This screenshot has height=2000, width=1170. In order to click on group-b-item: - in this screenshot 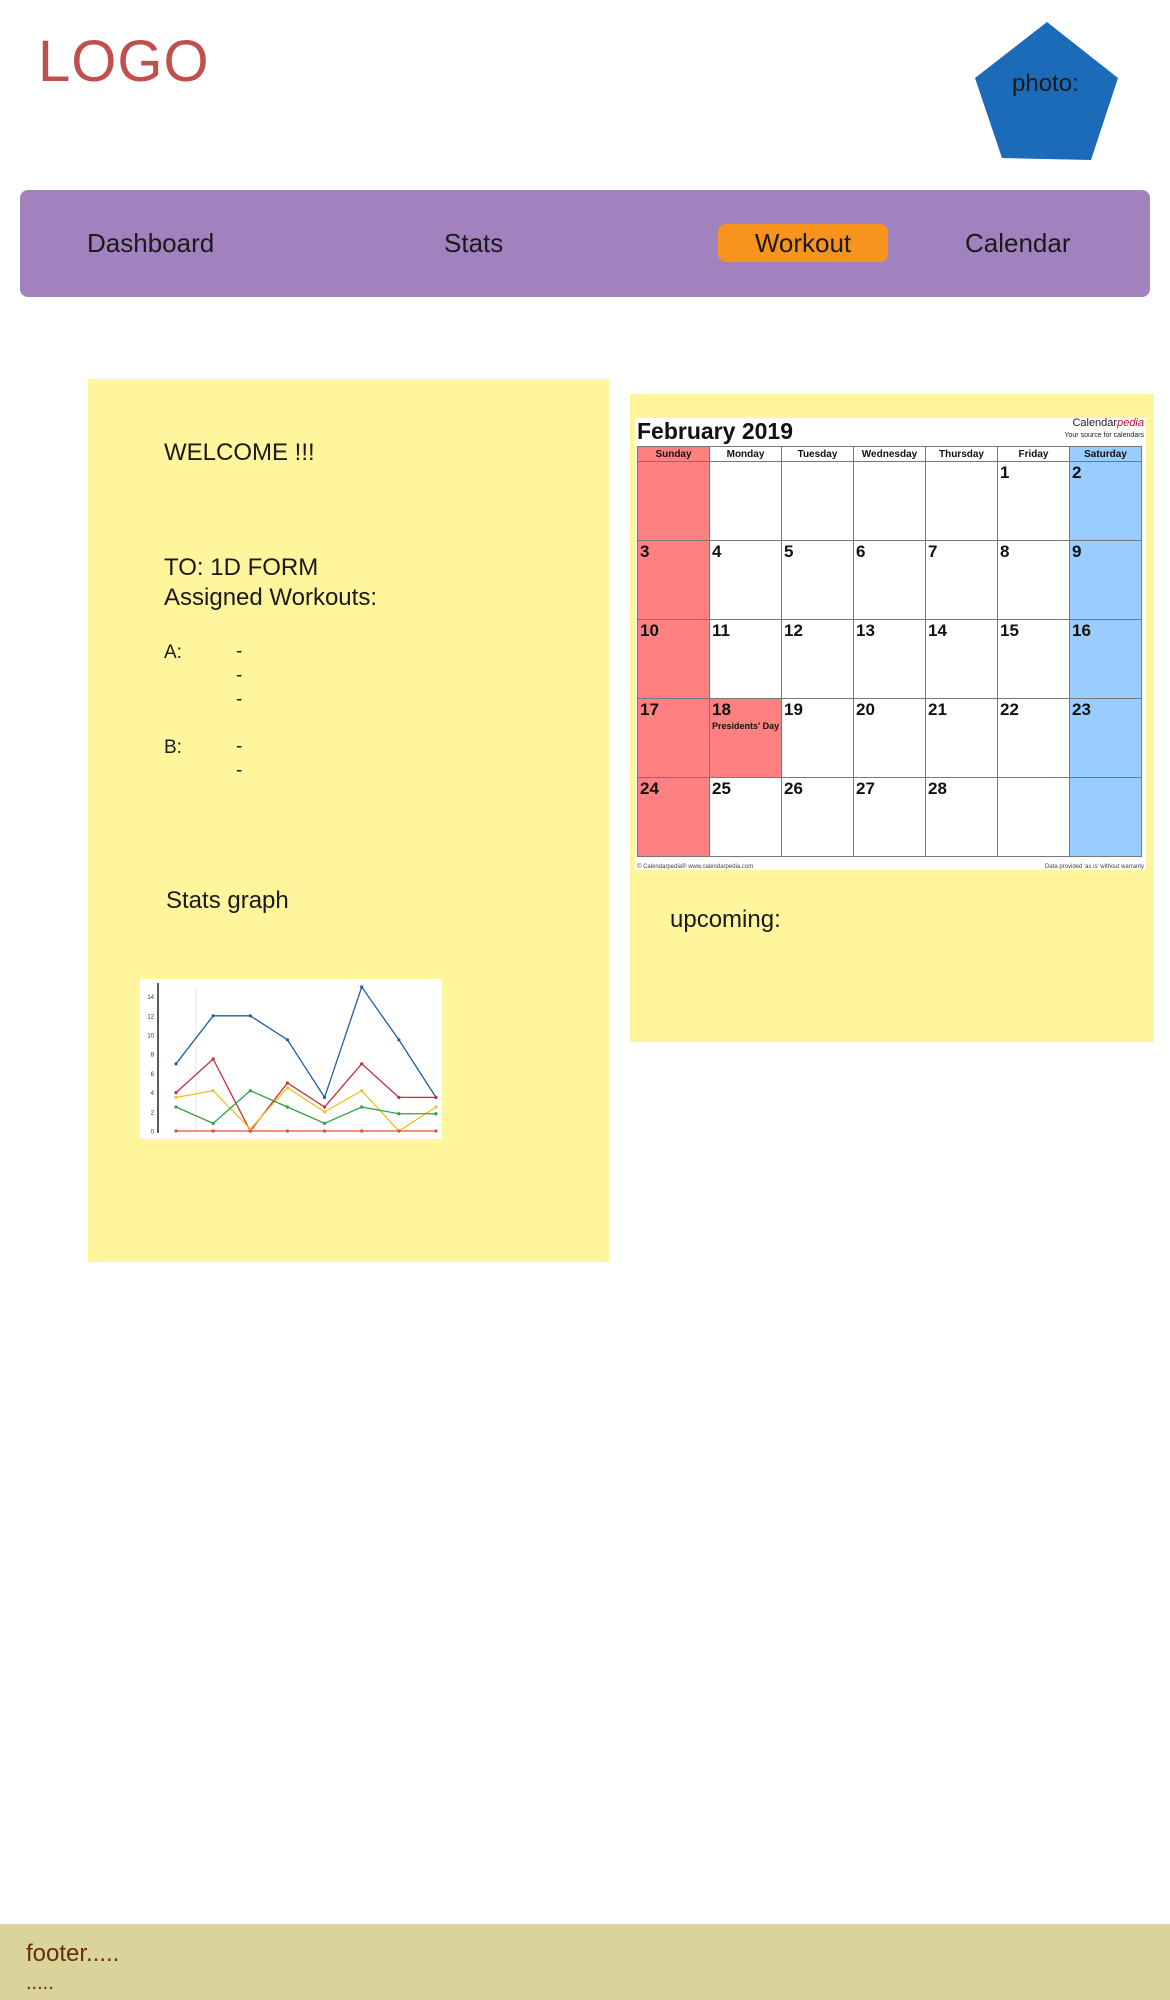, I will do `click(239, 770)`.